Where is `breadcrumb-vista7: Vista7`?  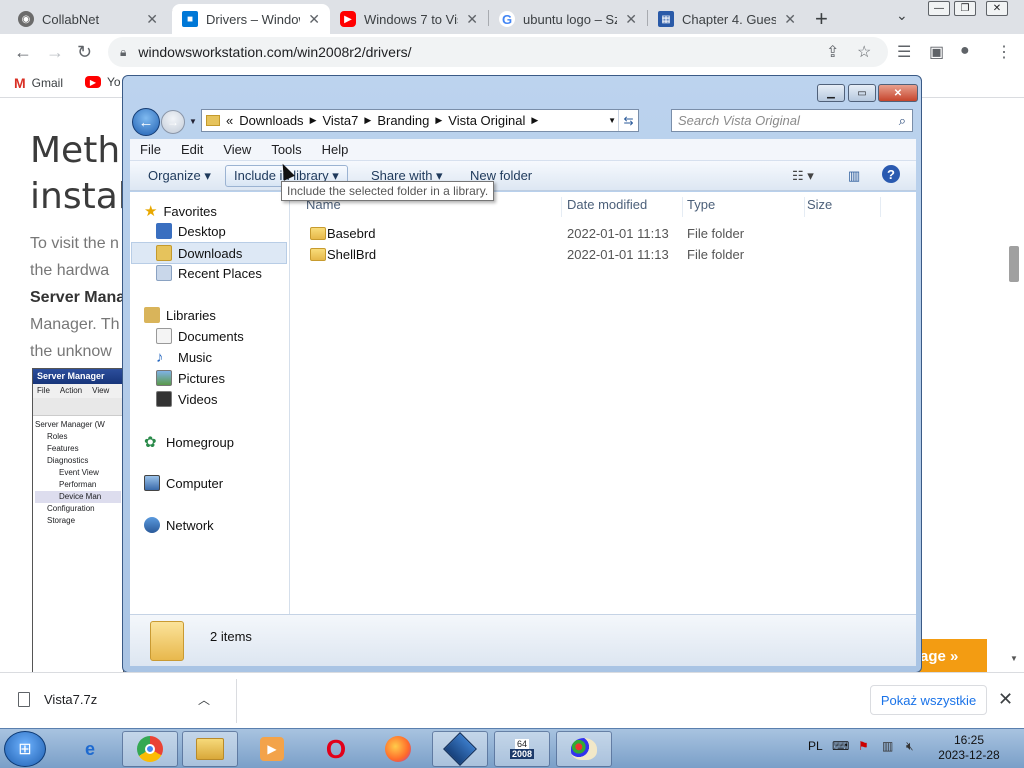 breadcrumb-vista7: Vista7 is located at coordinates (340, 120).